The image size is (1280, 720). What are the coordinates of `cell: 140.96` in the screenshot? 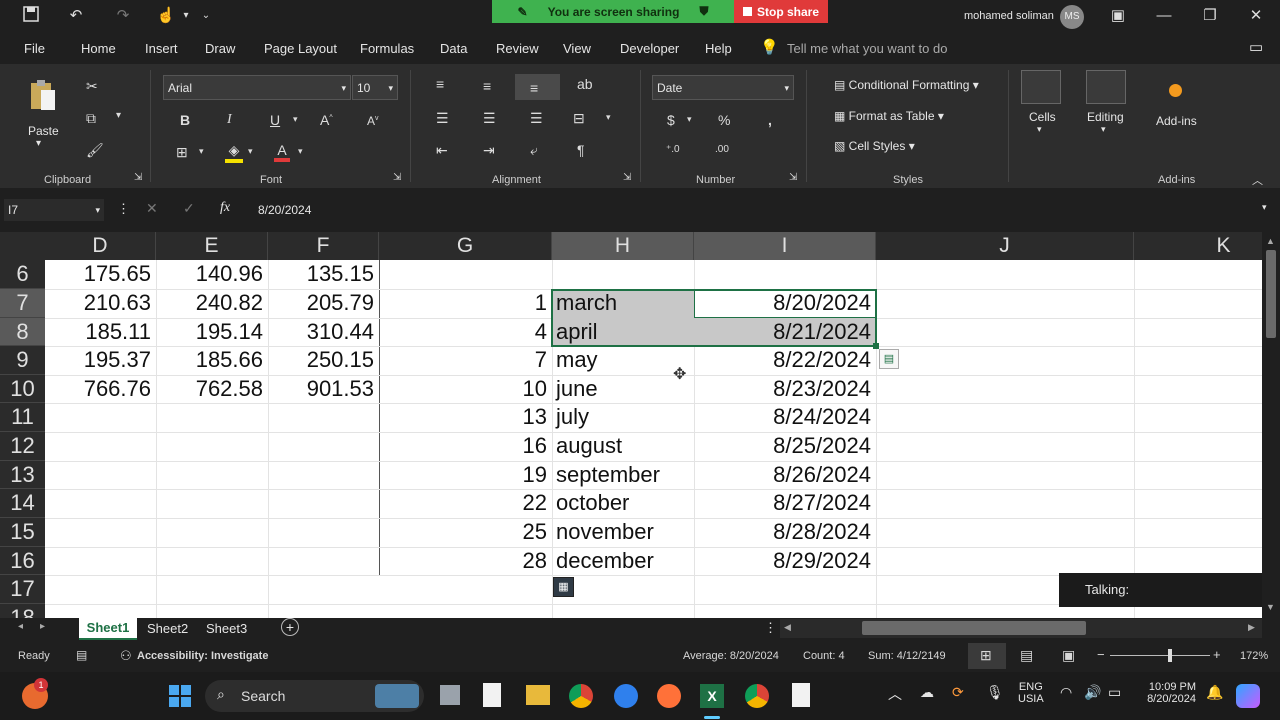 It's located at (212, 274).